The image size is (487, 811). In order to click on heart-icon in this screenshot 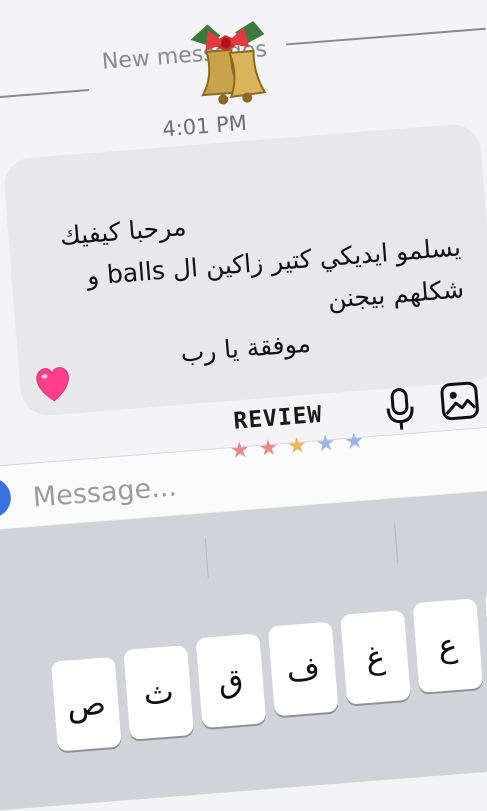, I will do `click(52, 384)`.